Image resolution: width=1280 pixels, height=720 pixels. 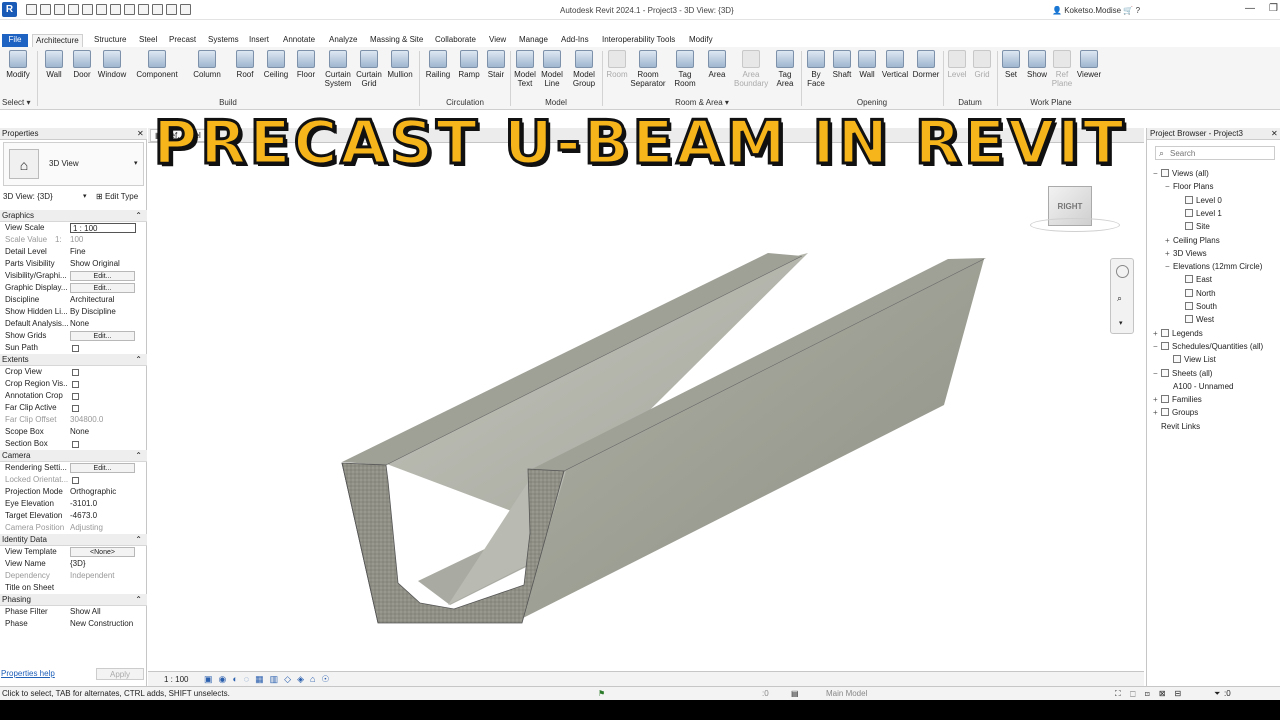 What do you see at coordinates (103, 492) in the screenshot?
I see `property-value: Orthographic` at bounding box center [103, 492].